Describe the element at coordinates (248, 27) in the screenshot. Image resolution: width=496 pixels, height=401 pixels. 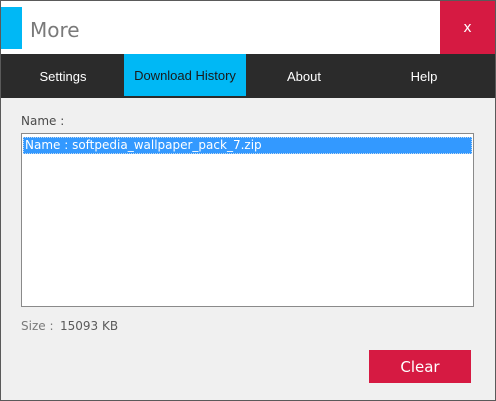
I see `title-bar: More x` at that location.